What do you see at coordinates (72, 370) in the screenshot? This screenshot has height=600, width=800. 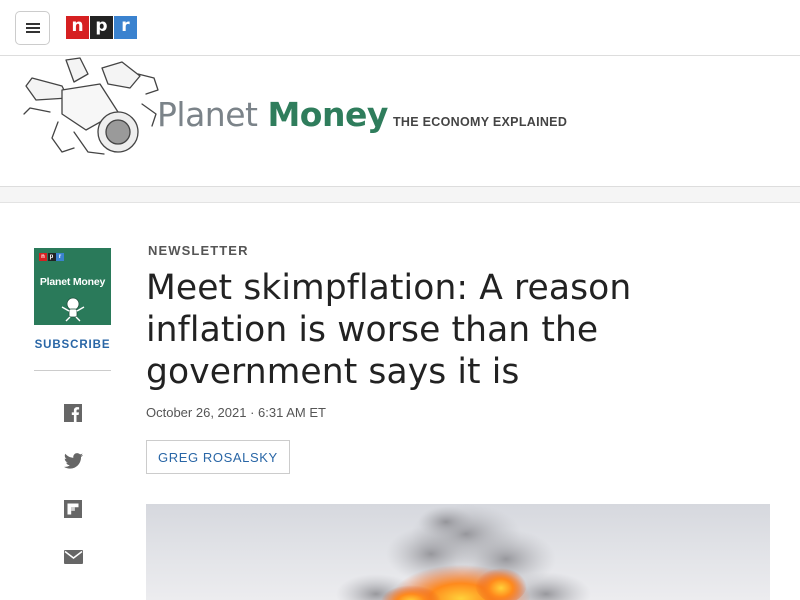 I see `rail-divider` at bounding box center [72, 370].